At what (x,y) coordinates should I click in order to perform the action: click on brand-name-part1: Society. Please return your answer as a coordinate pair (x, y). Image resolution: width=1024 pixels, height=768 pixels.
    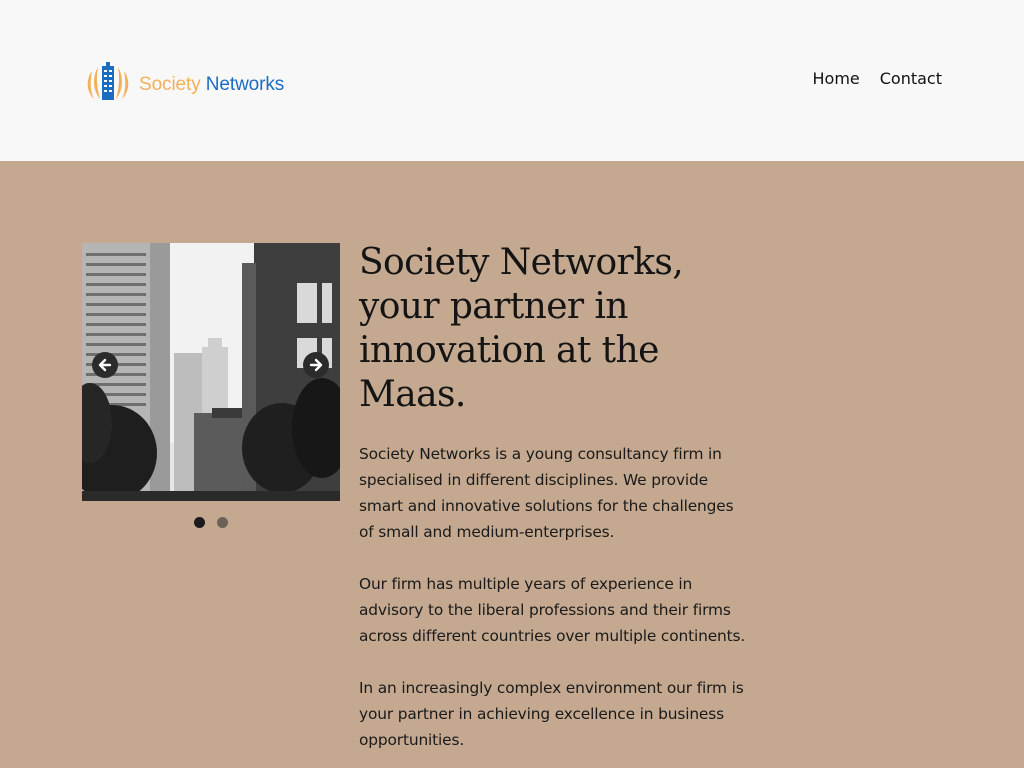
    Looking at the image, I should click on (170, 84).